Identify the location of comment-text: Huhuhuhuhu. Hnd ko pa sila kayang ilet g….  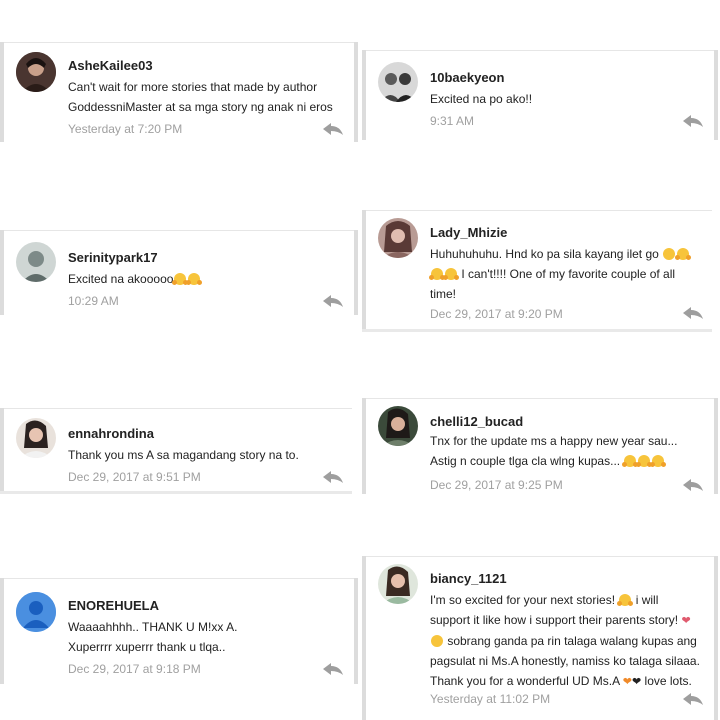
(560, 274).